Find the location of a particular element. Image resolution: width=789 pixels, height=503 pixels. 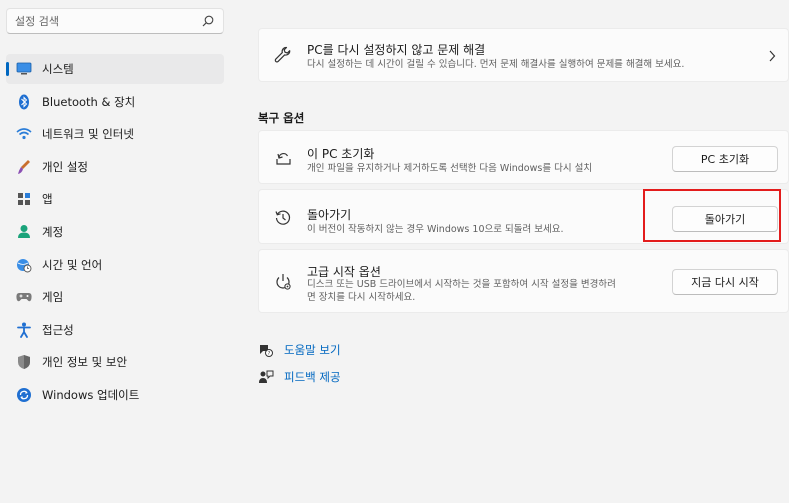

feedback-icon is located at coordinates (266, 376).